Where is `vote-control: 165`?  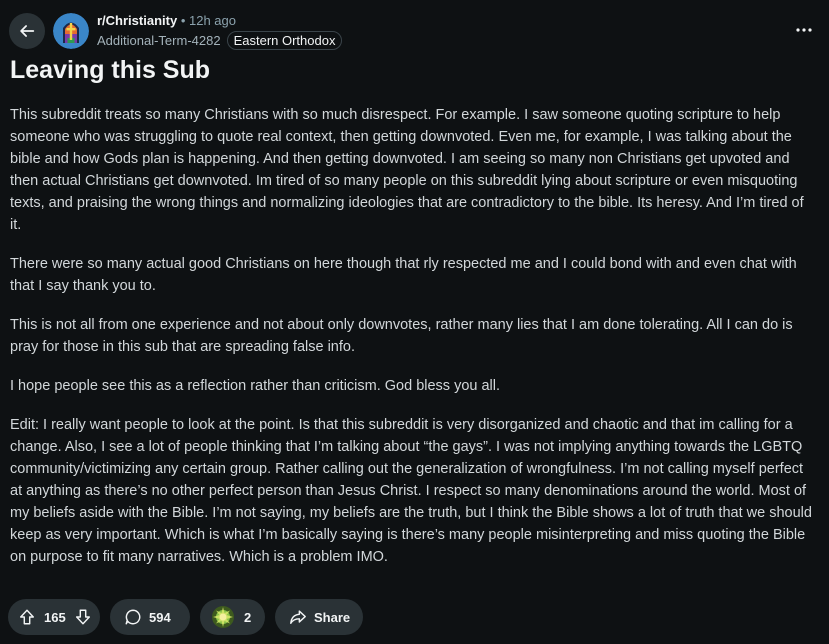
vote-control: 165 is located at coordinates (54, 617).